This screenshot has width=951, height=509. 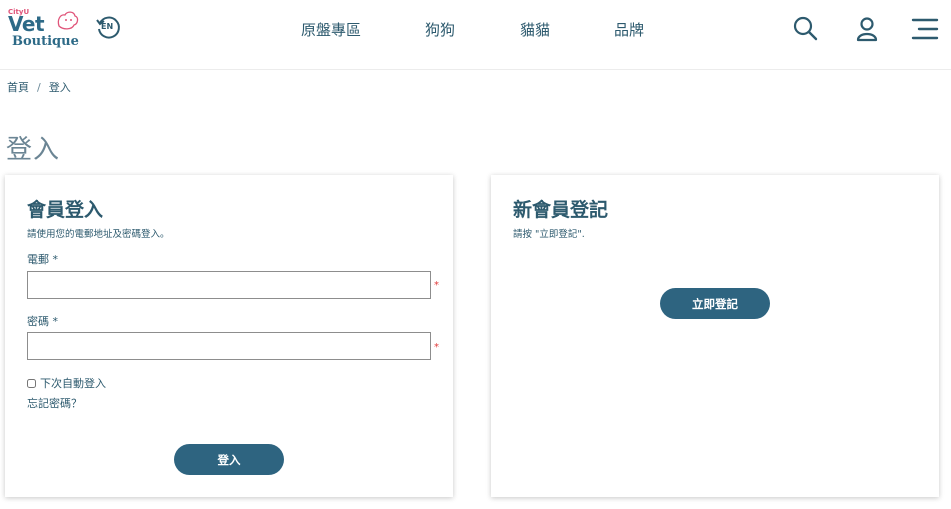 I want to click on login-button: 登入, so click(x=229, y=459).